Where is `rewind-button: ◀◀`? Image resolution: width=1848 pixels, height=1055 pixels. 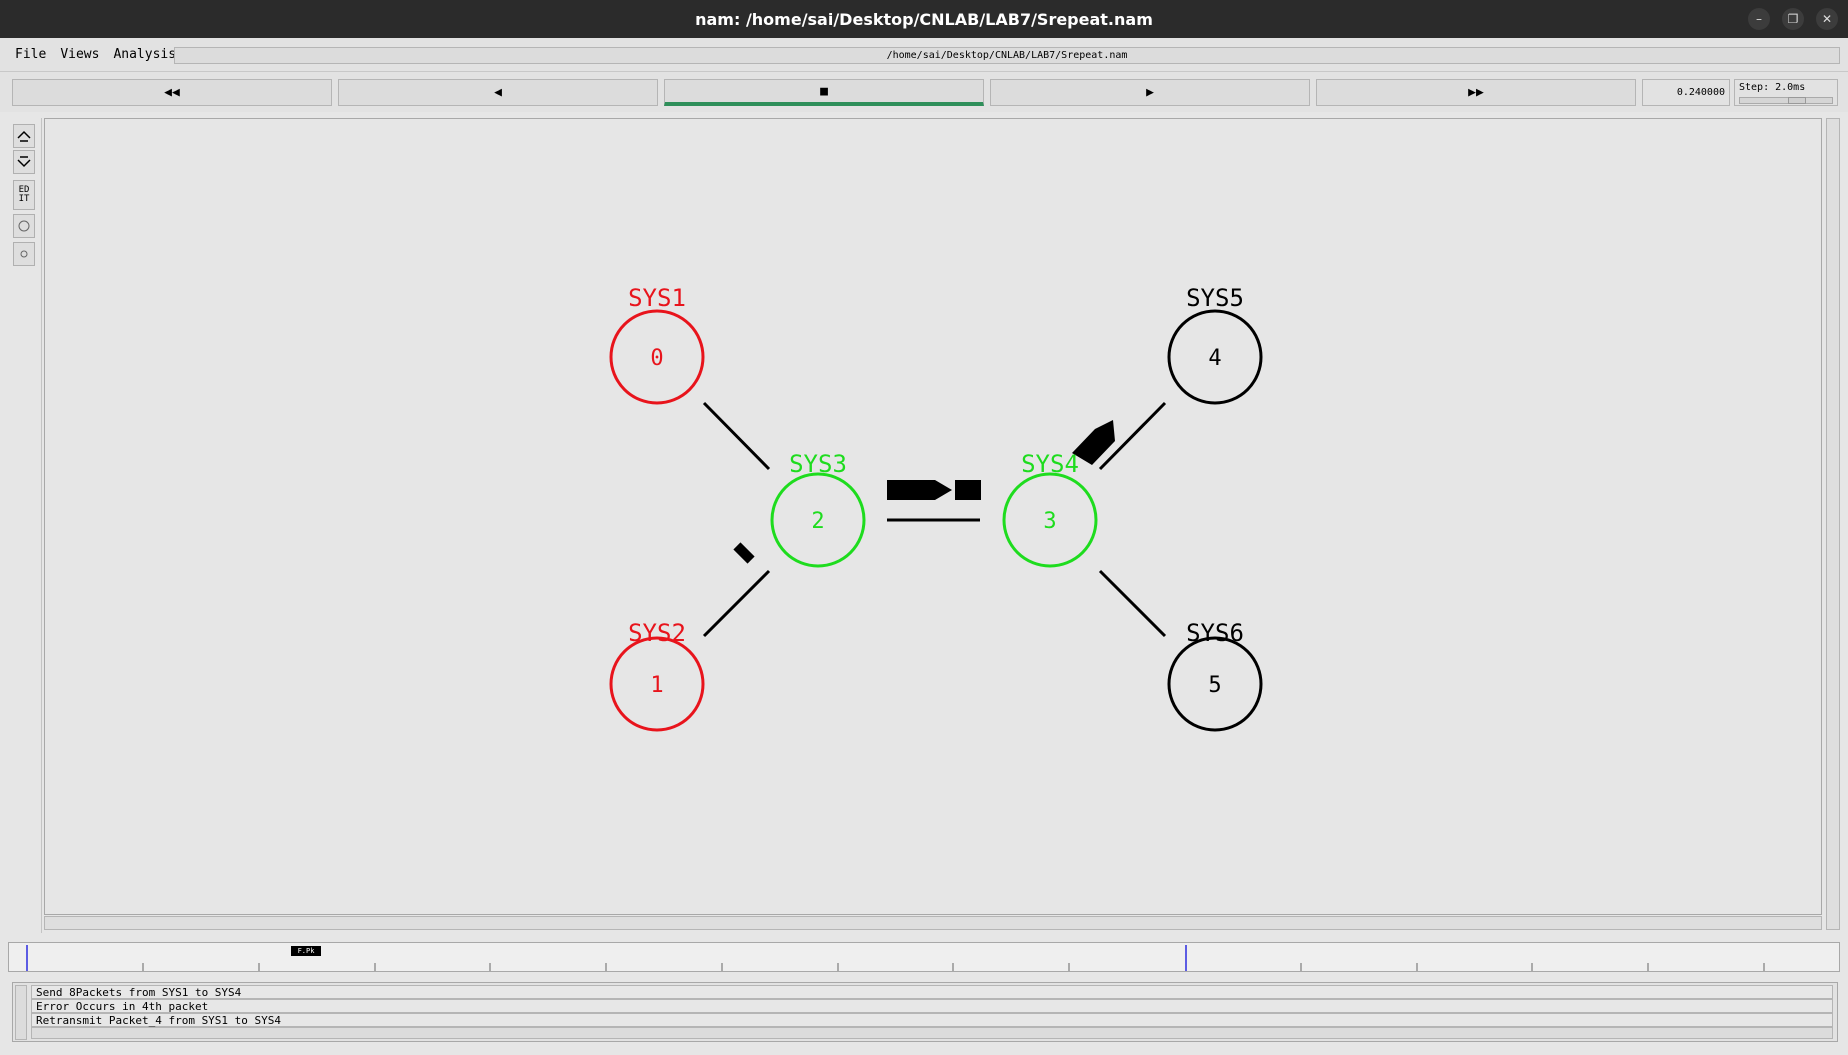
rewind-button: ◀◀ is located at coordinates (172, 92).